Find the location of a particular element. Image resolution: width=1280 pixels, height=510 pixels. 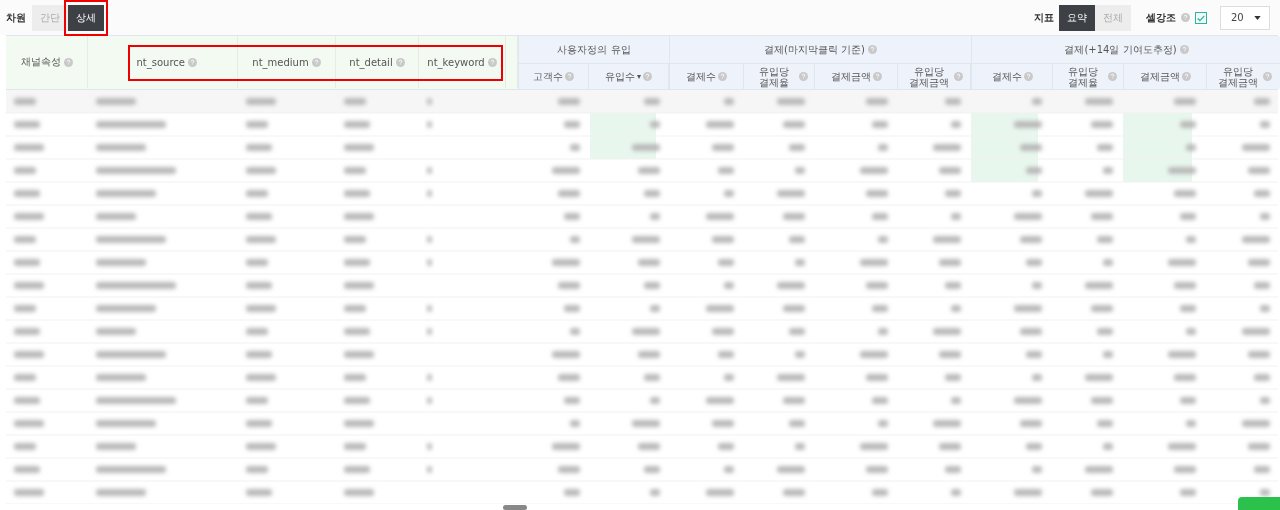

column-header: nt_source is located at coordinates (163, 62).